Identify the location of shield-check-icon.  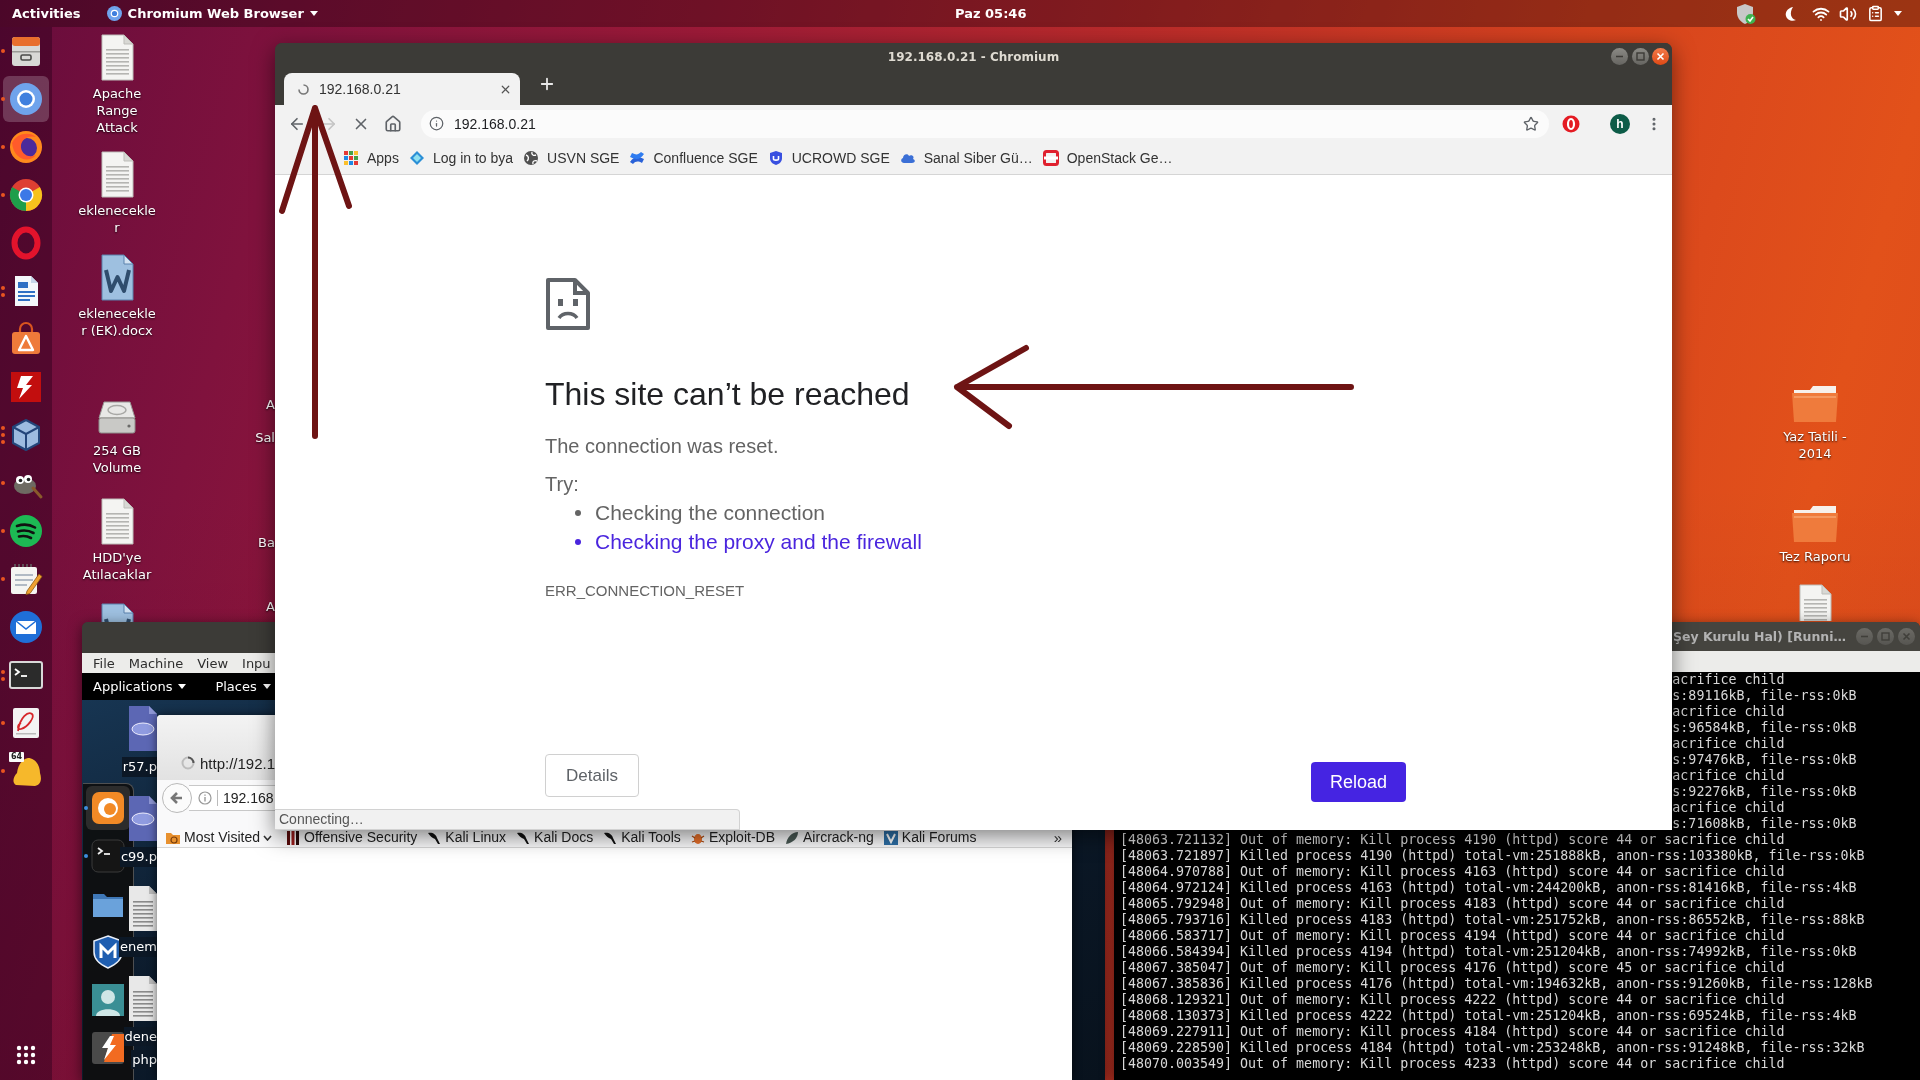
(1746, 13).